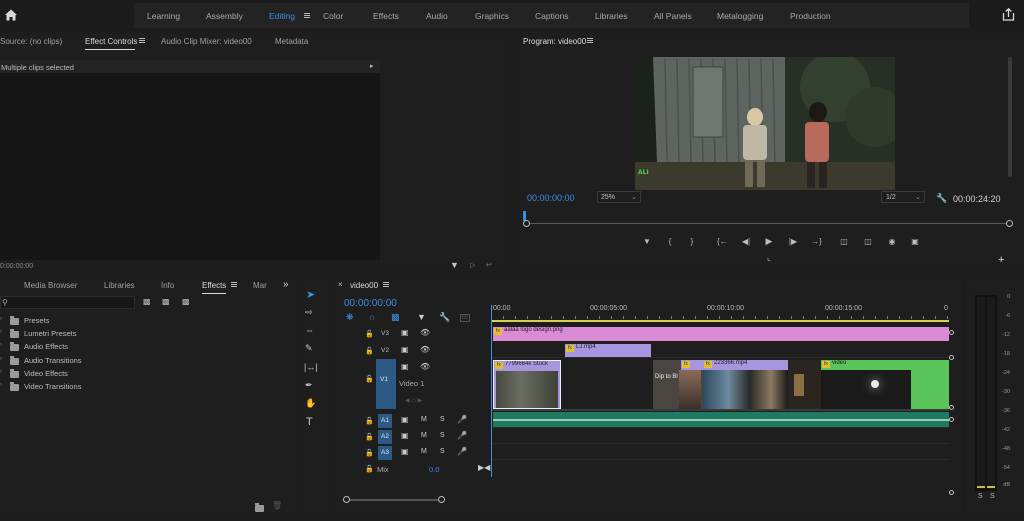  I want to click on accelerated-effects-icon: ▩, so click(147, 301).